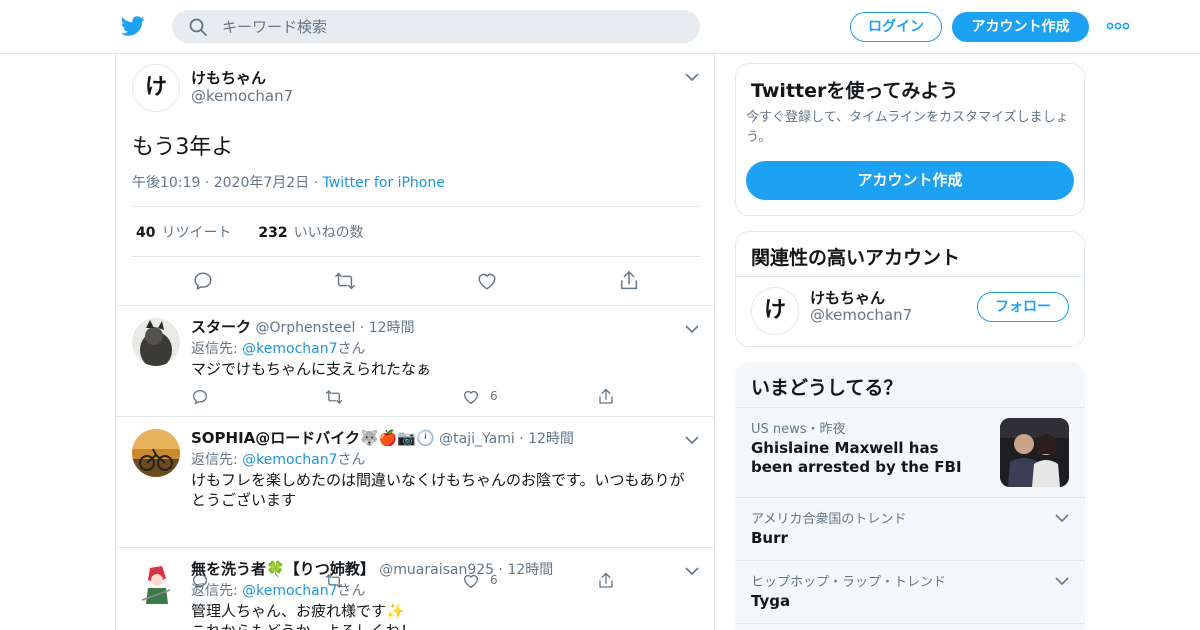  Describe the element at coordinates (910, 528) in the screenshot. I see `trend-item: アメリカ合衆国のトレンド Burr` at that location.